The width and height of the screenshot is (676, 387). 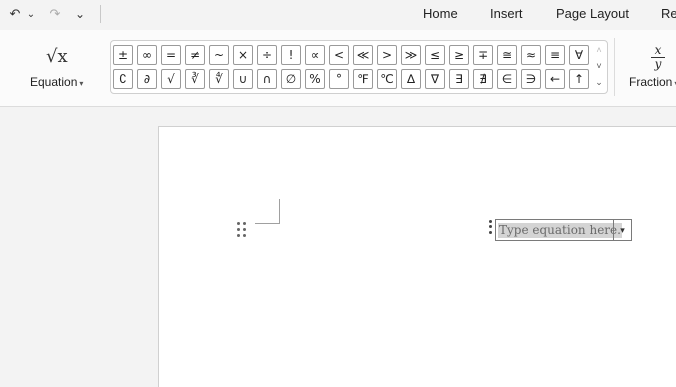 What do you see at coordinates (387, 55) in the screenshot?
I see `symbol-button: >` at bounding box center [387, 55].